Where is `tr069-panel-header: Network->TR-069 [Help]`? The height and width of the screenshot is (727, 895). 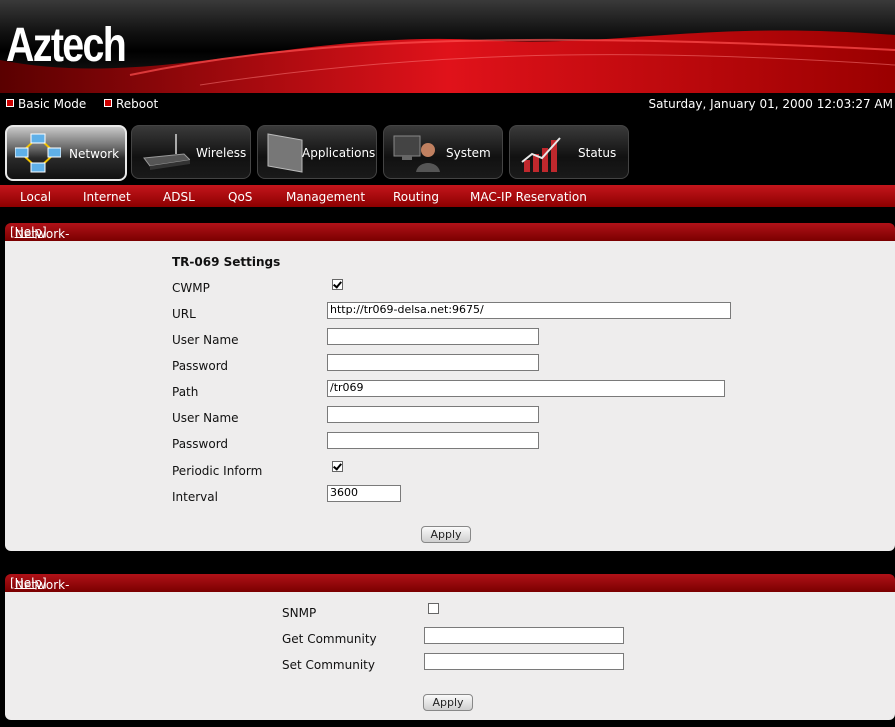
tr069-panel-header: Network->TR-069 [Help] is located at coordinates (450, 239).